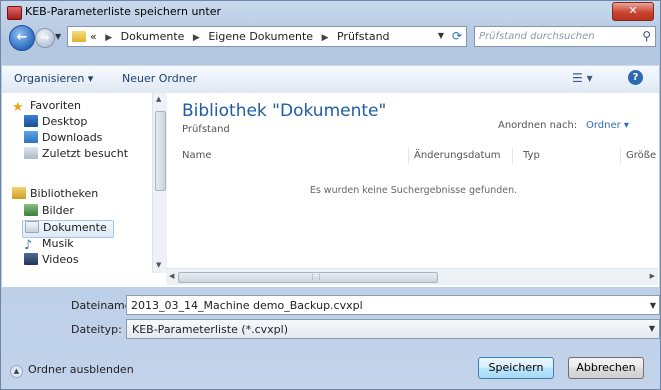  I want to click on scroll-up-icon: ▲, so click(158, 99).